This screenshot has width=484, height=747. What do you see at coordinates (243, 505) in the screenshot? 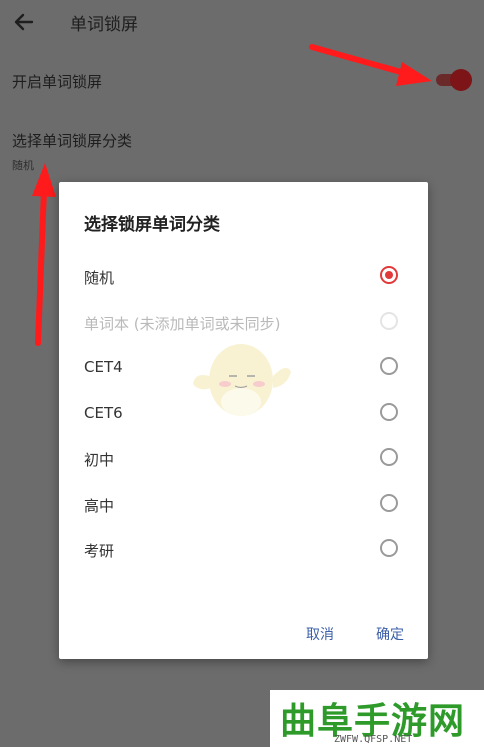
I see `option-senior-high: 高中` at bounding box center [243, 505].